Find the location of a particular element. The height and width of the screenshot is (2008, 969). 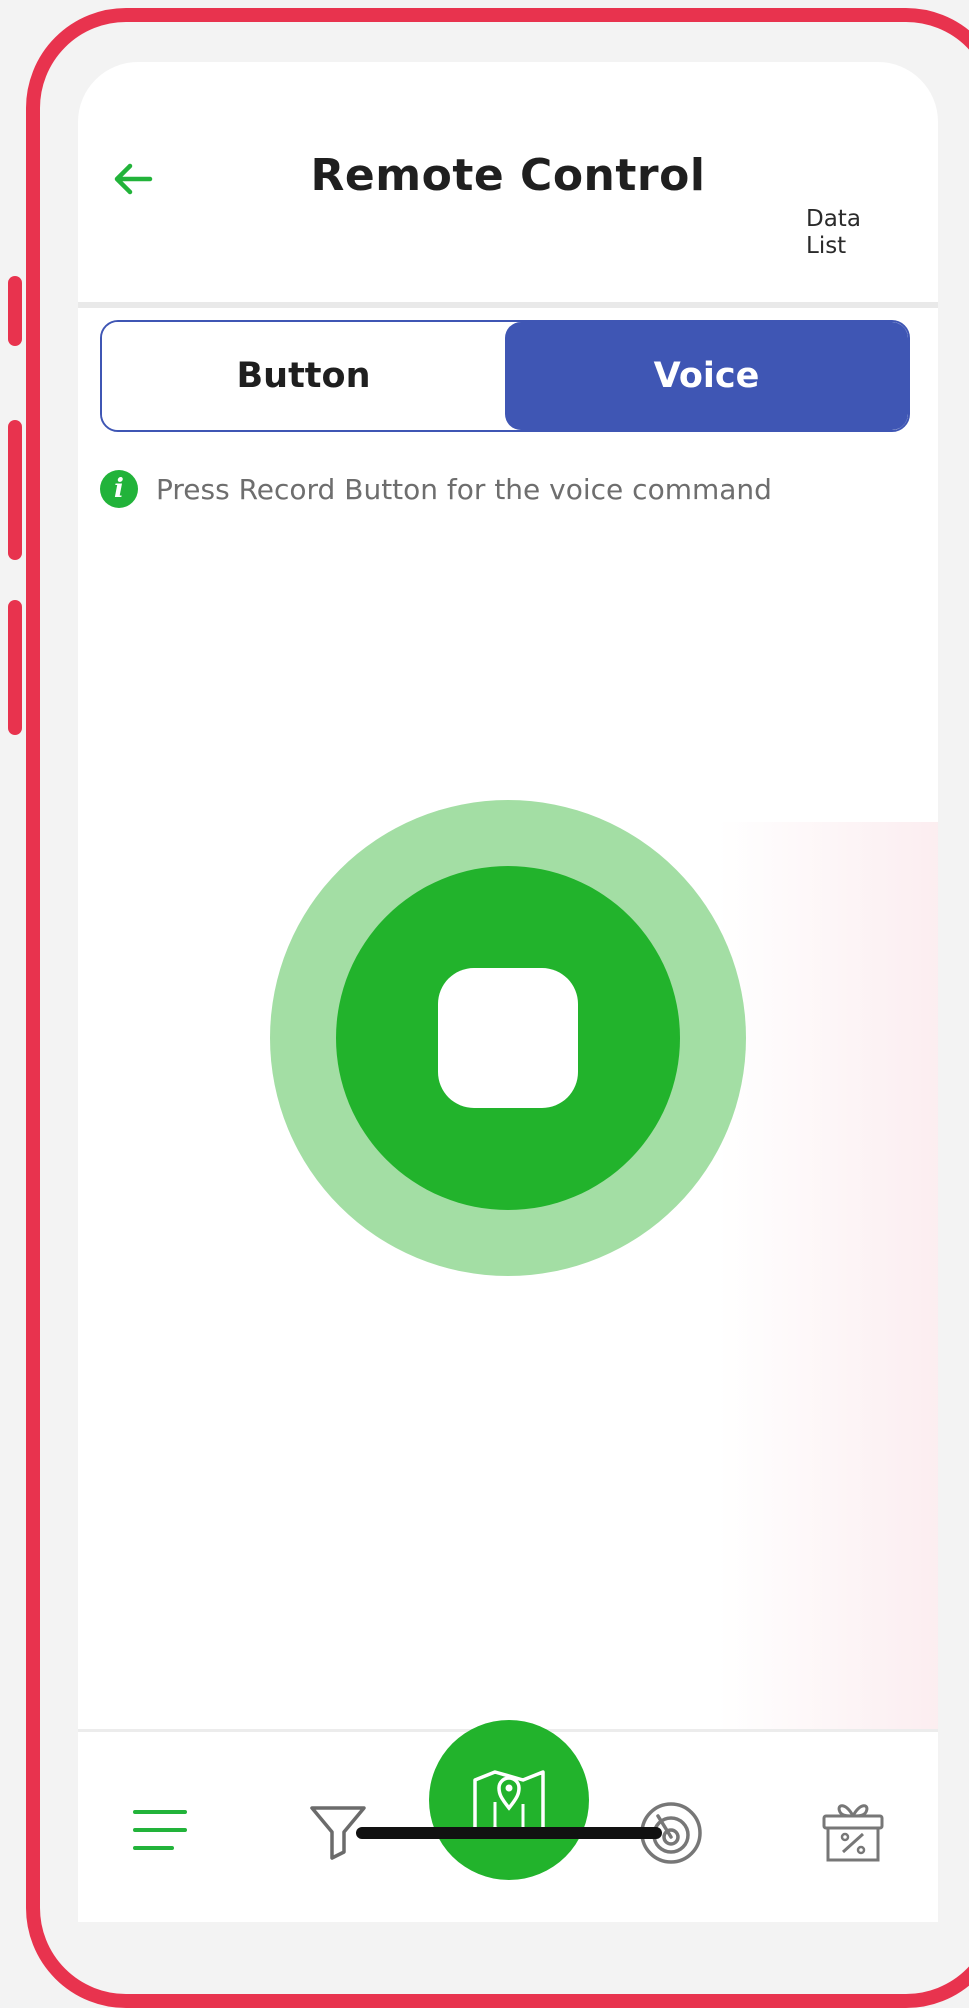

data-list-line1: Data is located at coordinates (833, 219).